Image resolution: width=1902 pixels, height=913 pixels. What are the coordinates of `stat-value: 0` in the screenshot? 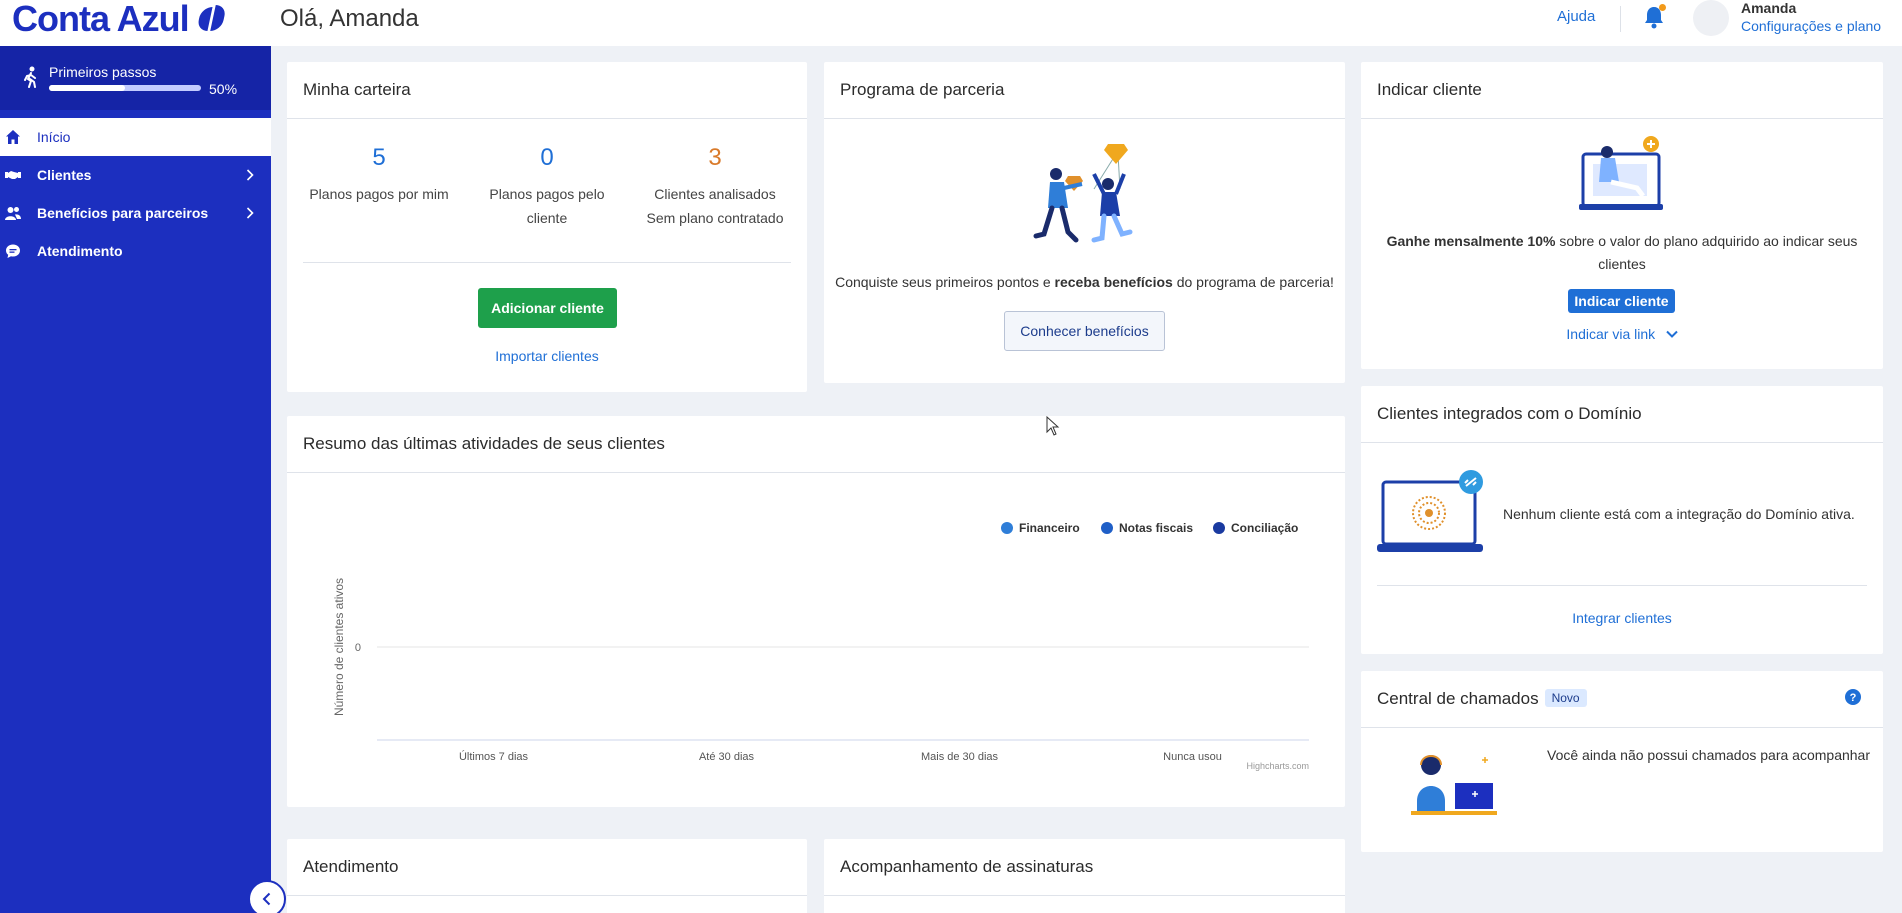 It's located at (547, 157).